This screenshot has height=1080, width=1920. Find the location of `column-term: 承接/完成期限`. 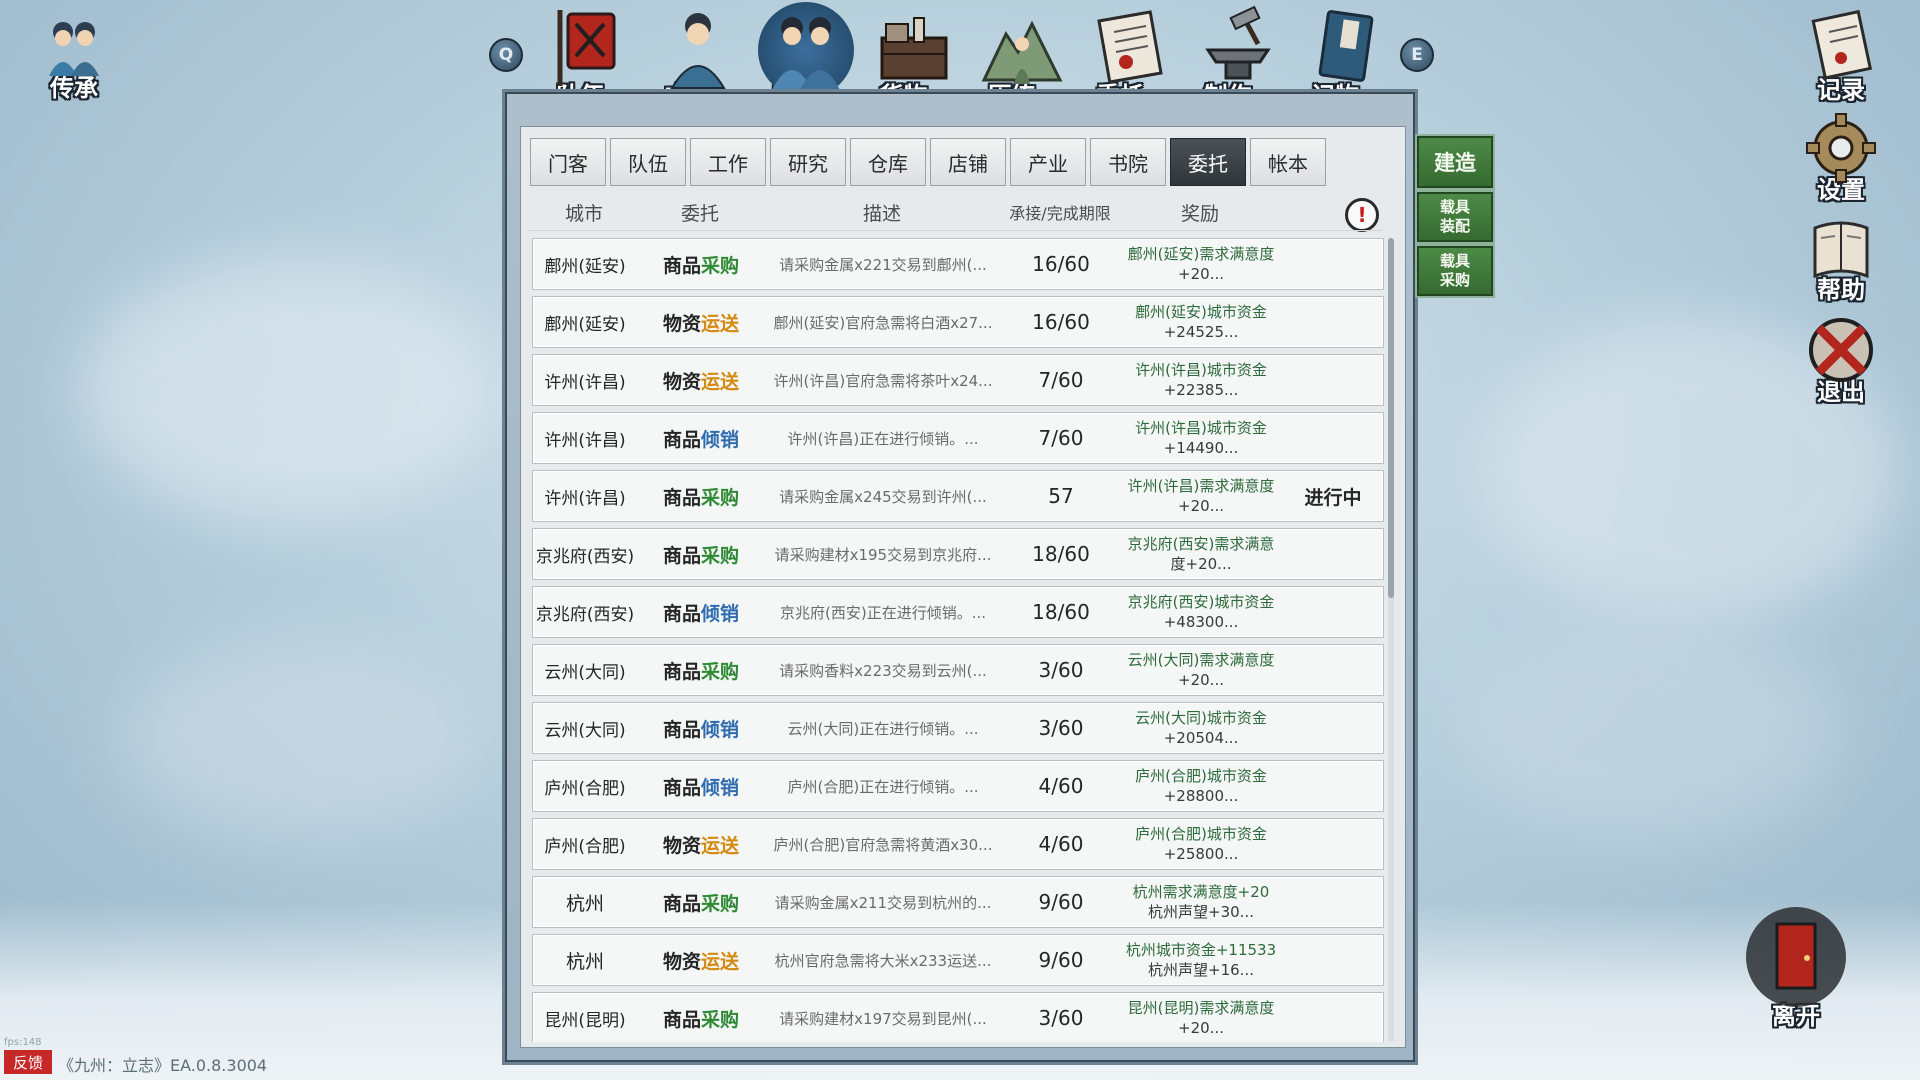

column-term: 承接/完成期限 is located at coordinates (1060, 214).